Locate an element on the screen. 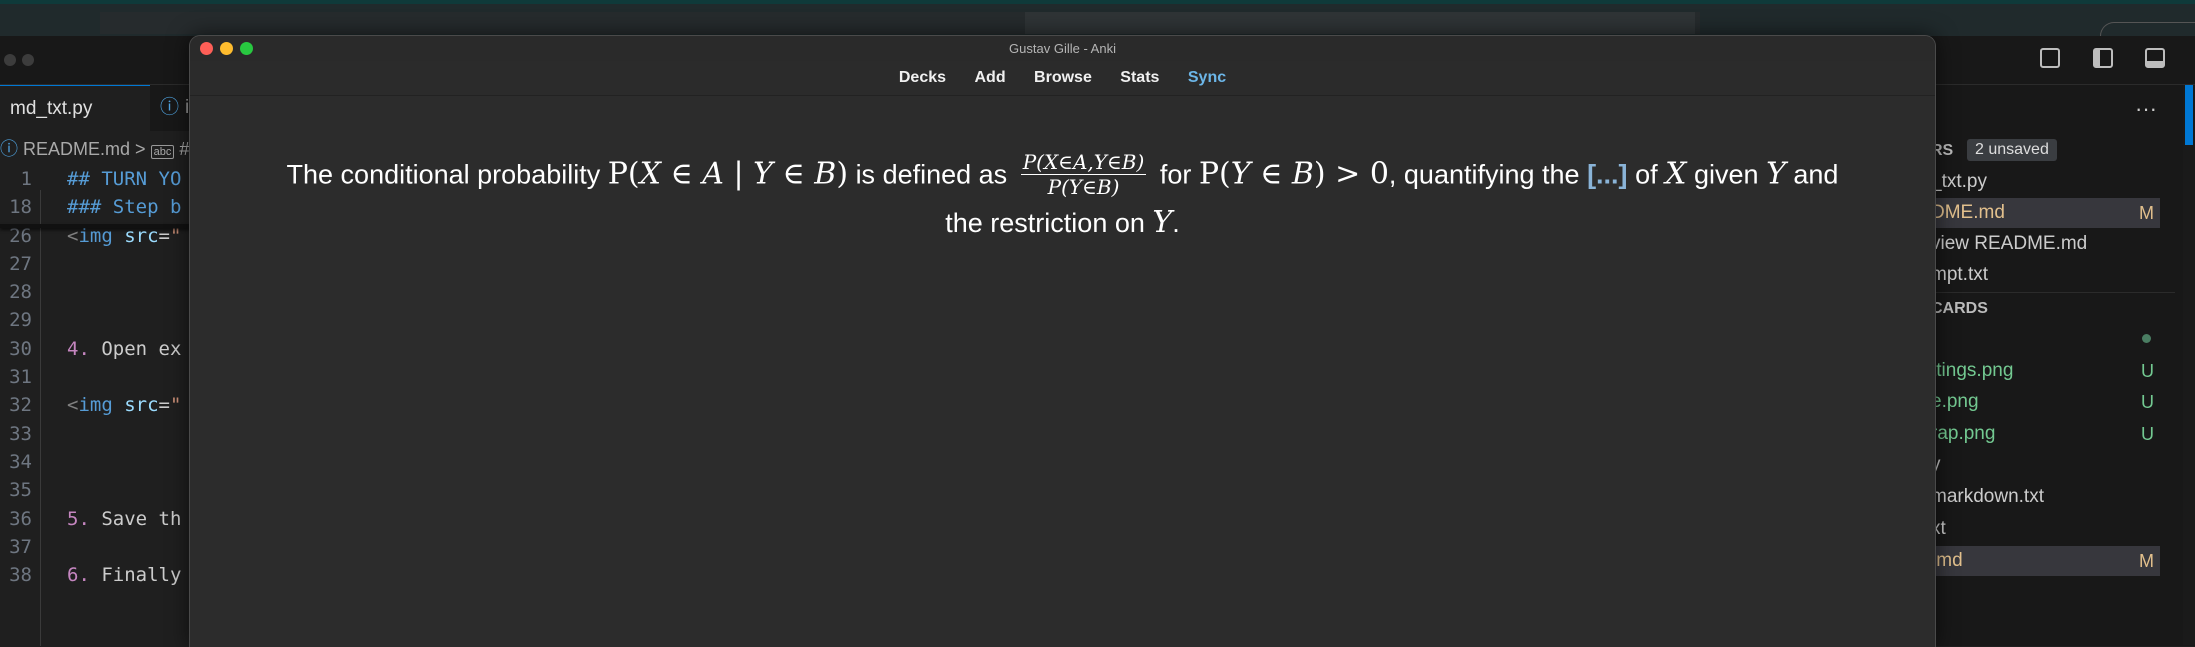 The height and width of the screenshot is (647, 2195). open-editor-item: mpt.txt is located at coordinates (2045, 275).